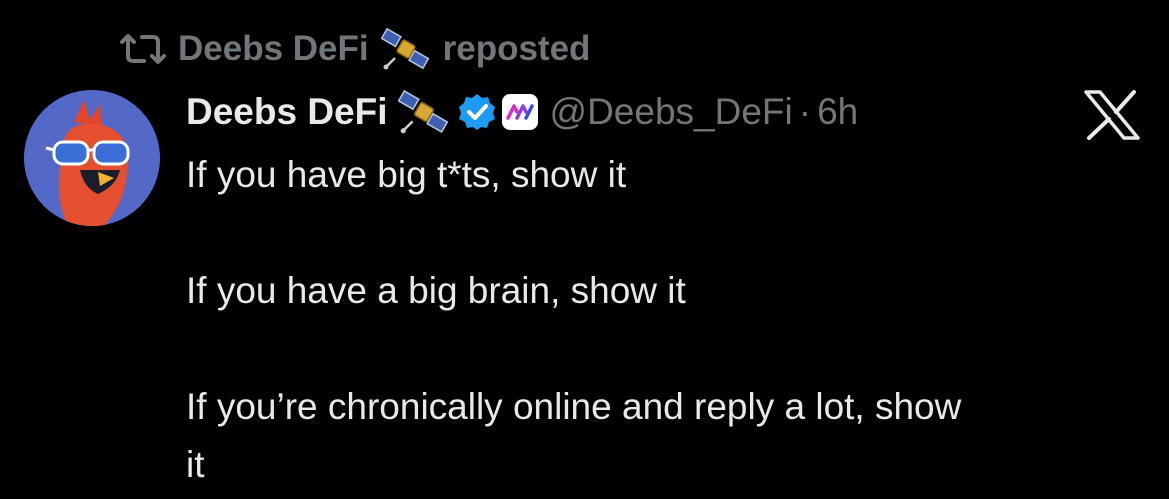  I want to click on affiliate-logo-icon, so click(519, 112).